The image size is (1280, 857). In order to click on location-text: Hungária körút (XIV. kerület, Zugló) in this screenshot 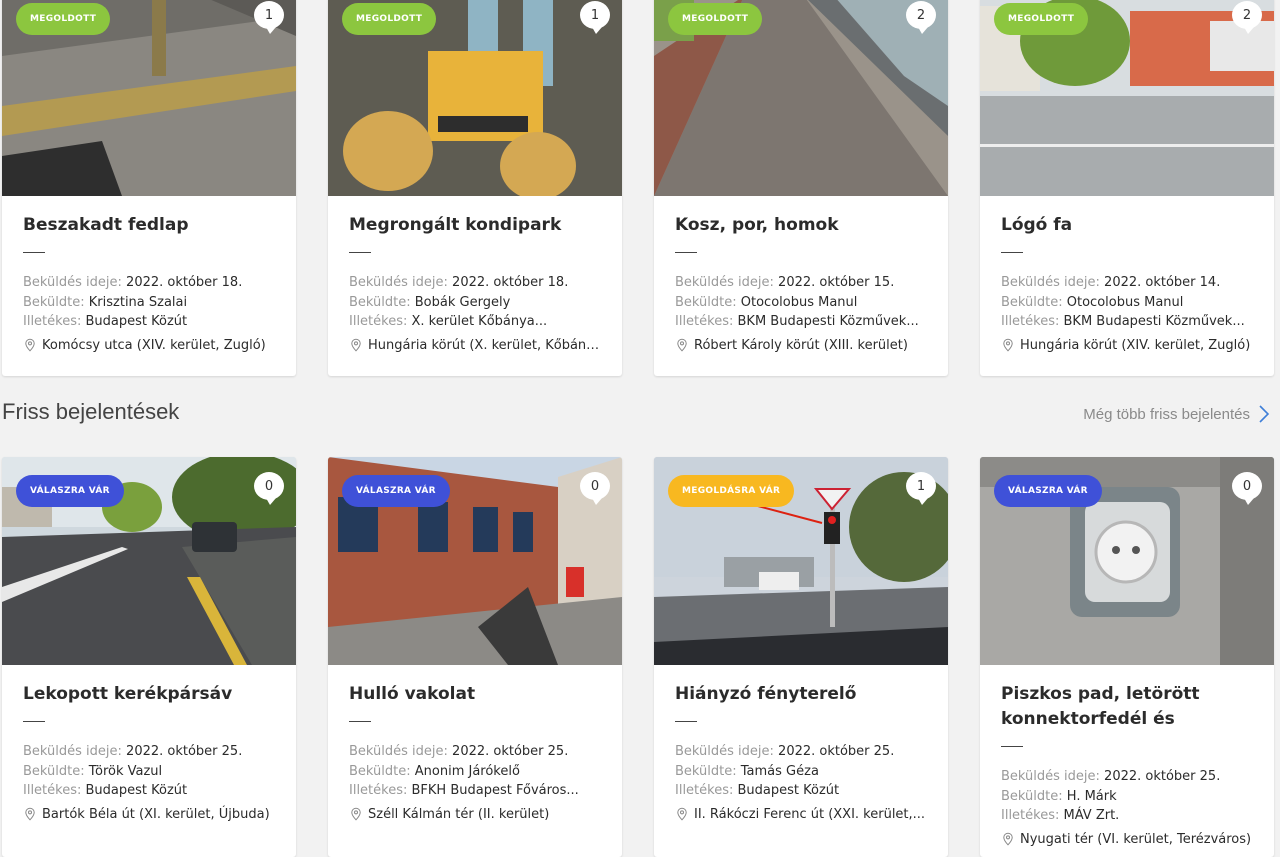, I will do `click(1135, 345)`.